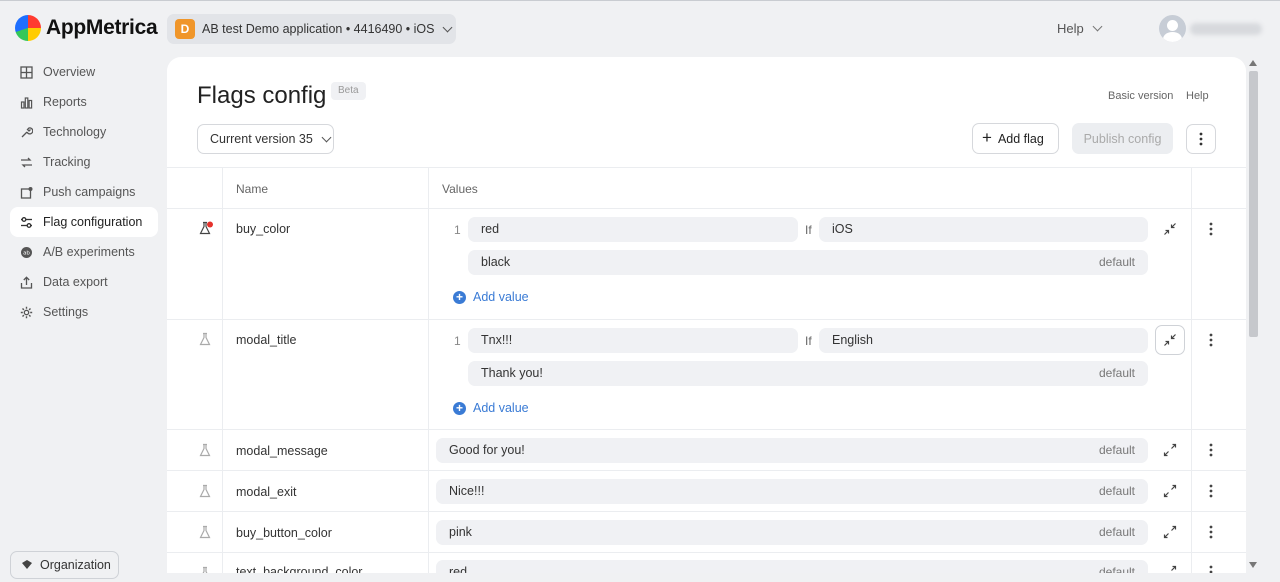 The image size is (1280, 582). I want to click on more-options-button, so click(1201, 139).